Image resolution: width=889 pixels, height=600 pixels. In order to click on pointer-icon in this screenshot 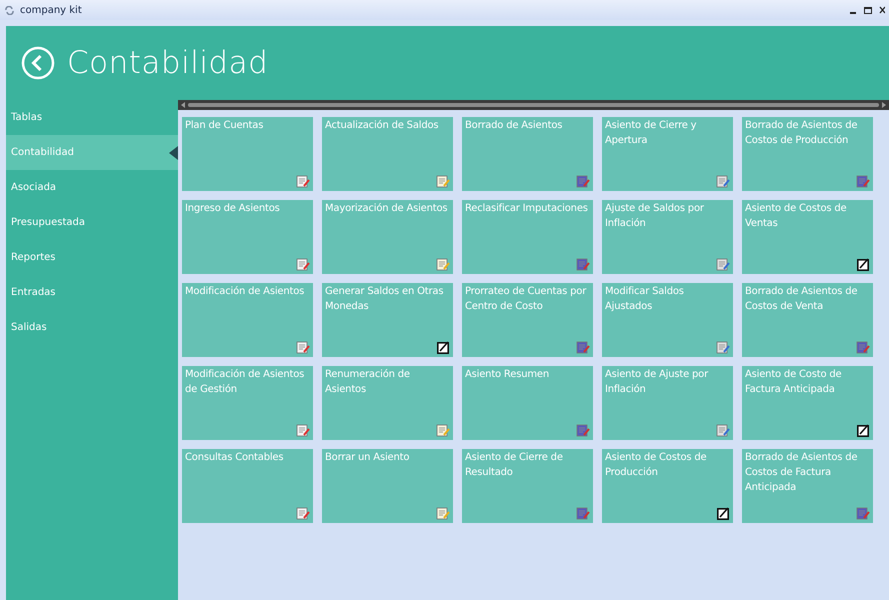, I will do `click(173, 153)`.